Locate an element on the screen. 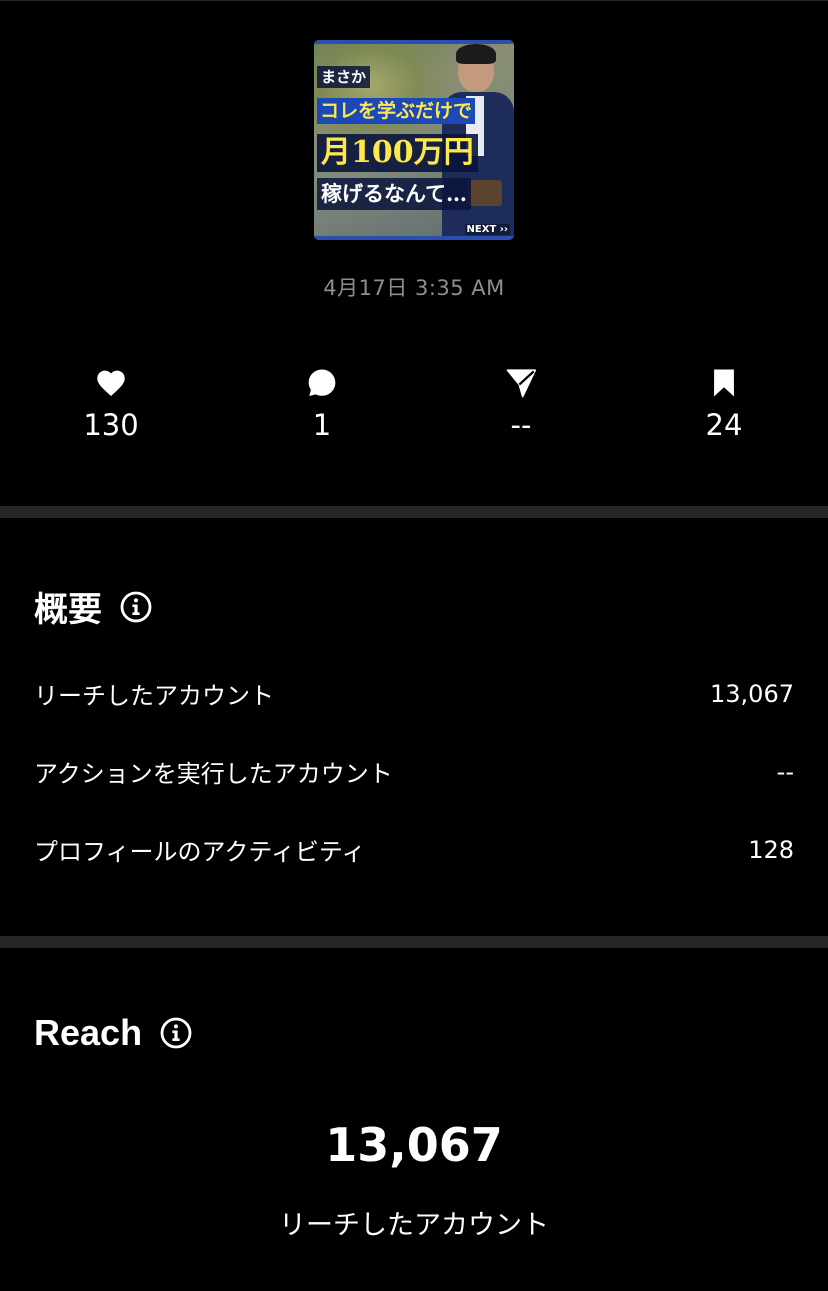 This screenshot has height=1291, width=828. overview-header: 概要 is located at coordinates (93, 606).